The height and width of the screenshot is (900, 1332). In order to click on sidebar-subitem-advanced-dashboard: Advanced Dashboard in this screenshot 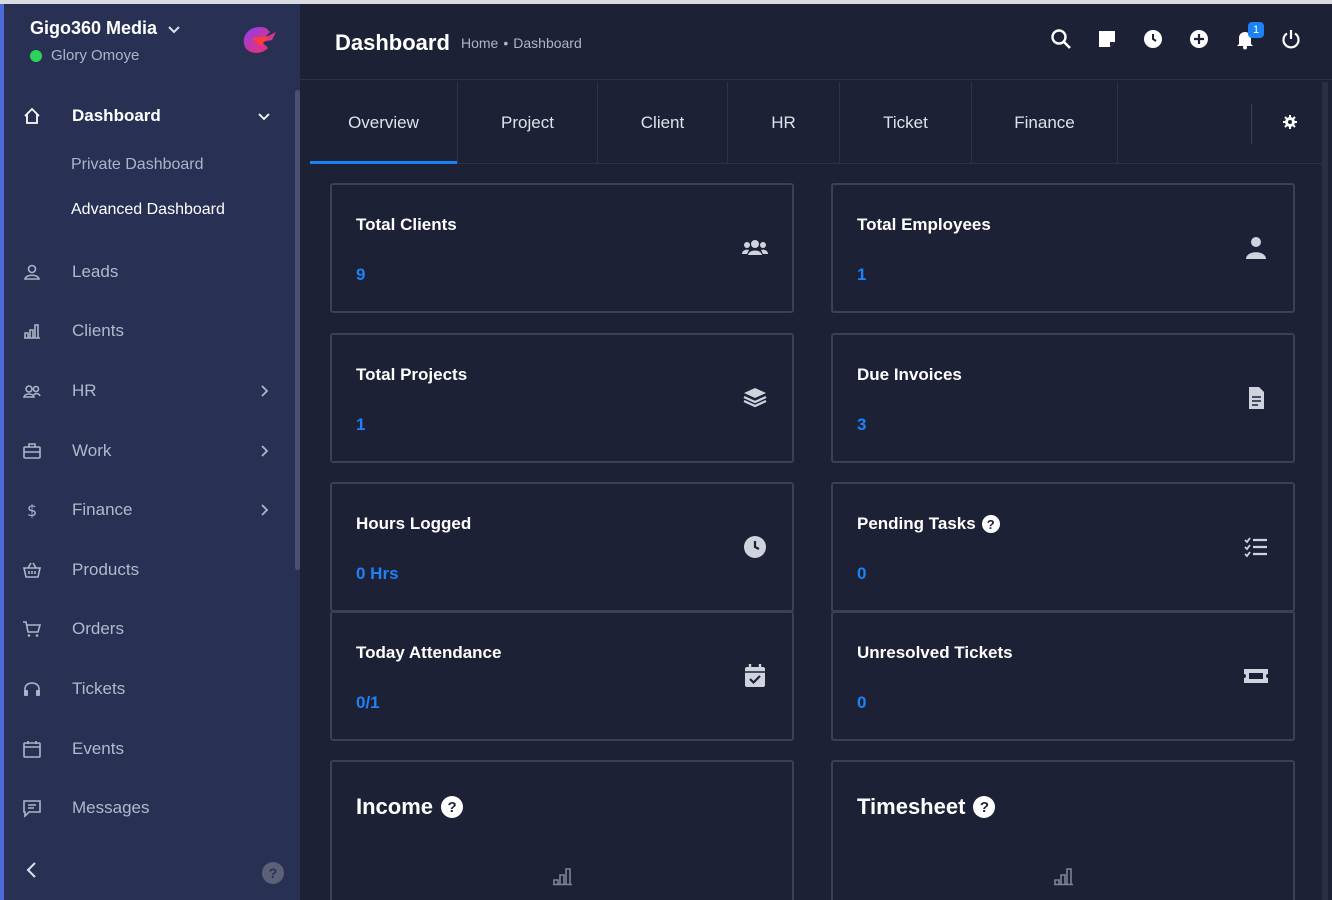, I will do `click(152, 209)`.